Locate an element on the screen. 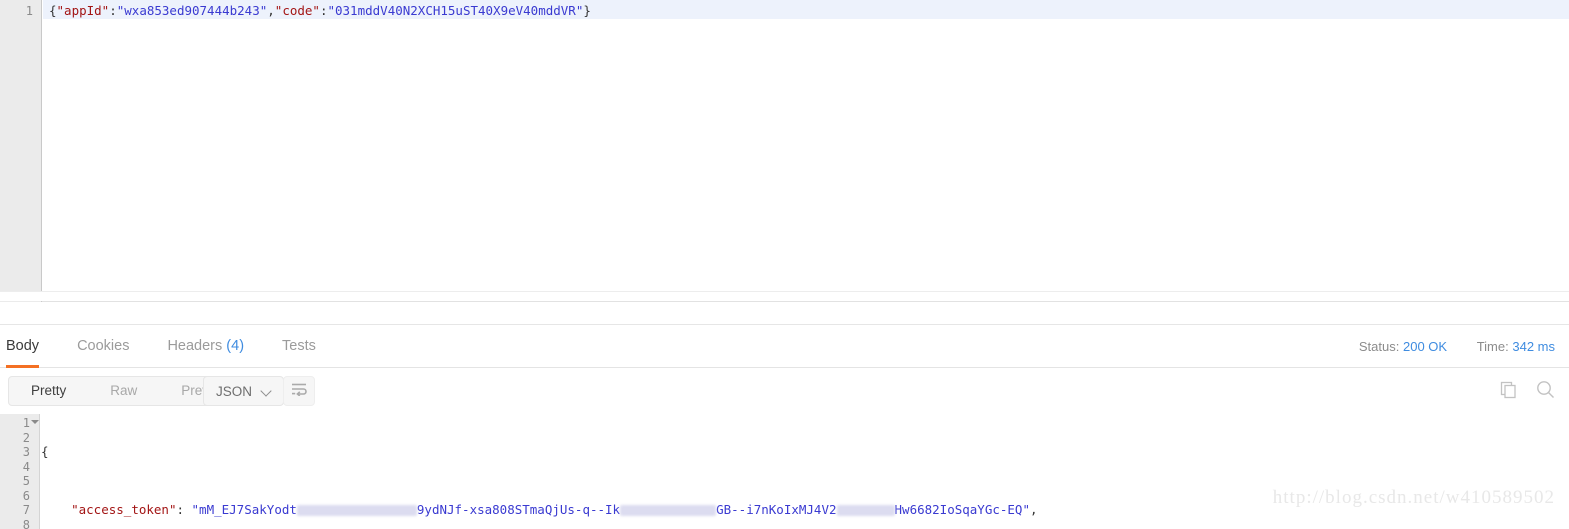 This screenshot has width=1569, height=529. json-key-access-token: "access_token" is located at coordinates (124, 509).